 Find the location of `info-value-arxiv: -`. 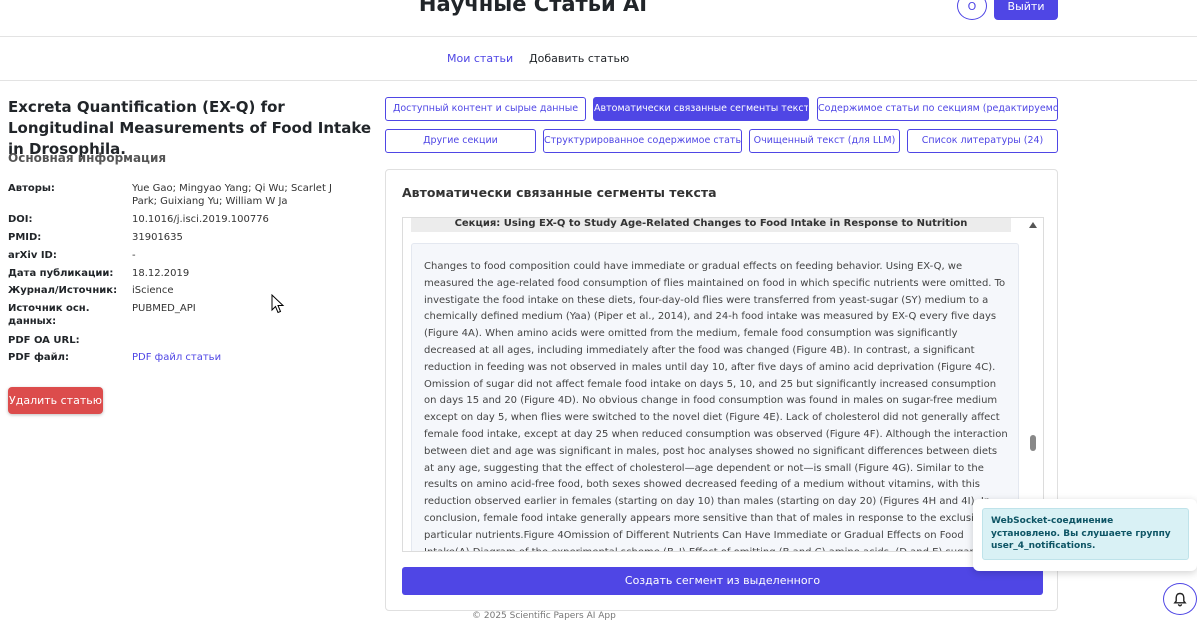

info-value-arxiv: - is located at coordinates (134, 255).